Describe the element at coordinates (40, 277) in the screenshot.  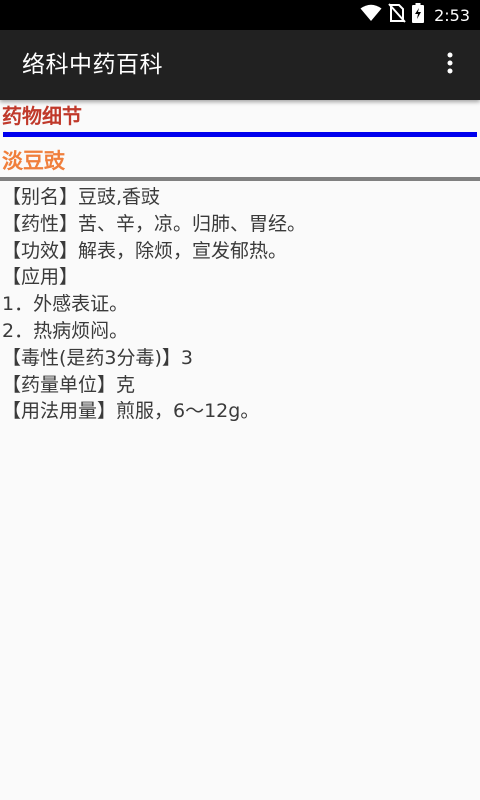
I see `detail-line-application: 【应用】` at that location.